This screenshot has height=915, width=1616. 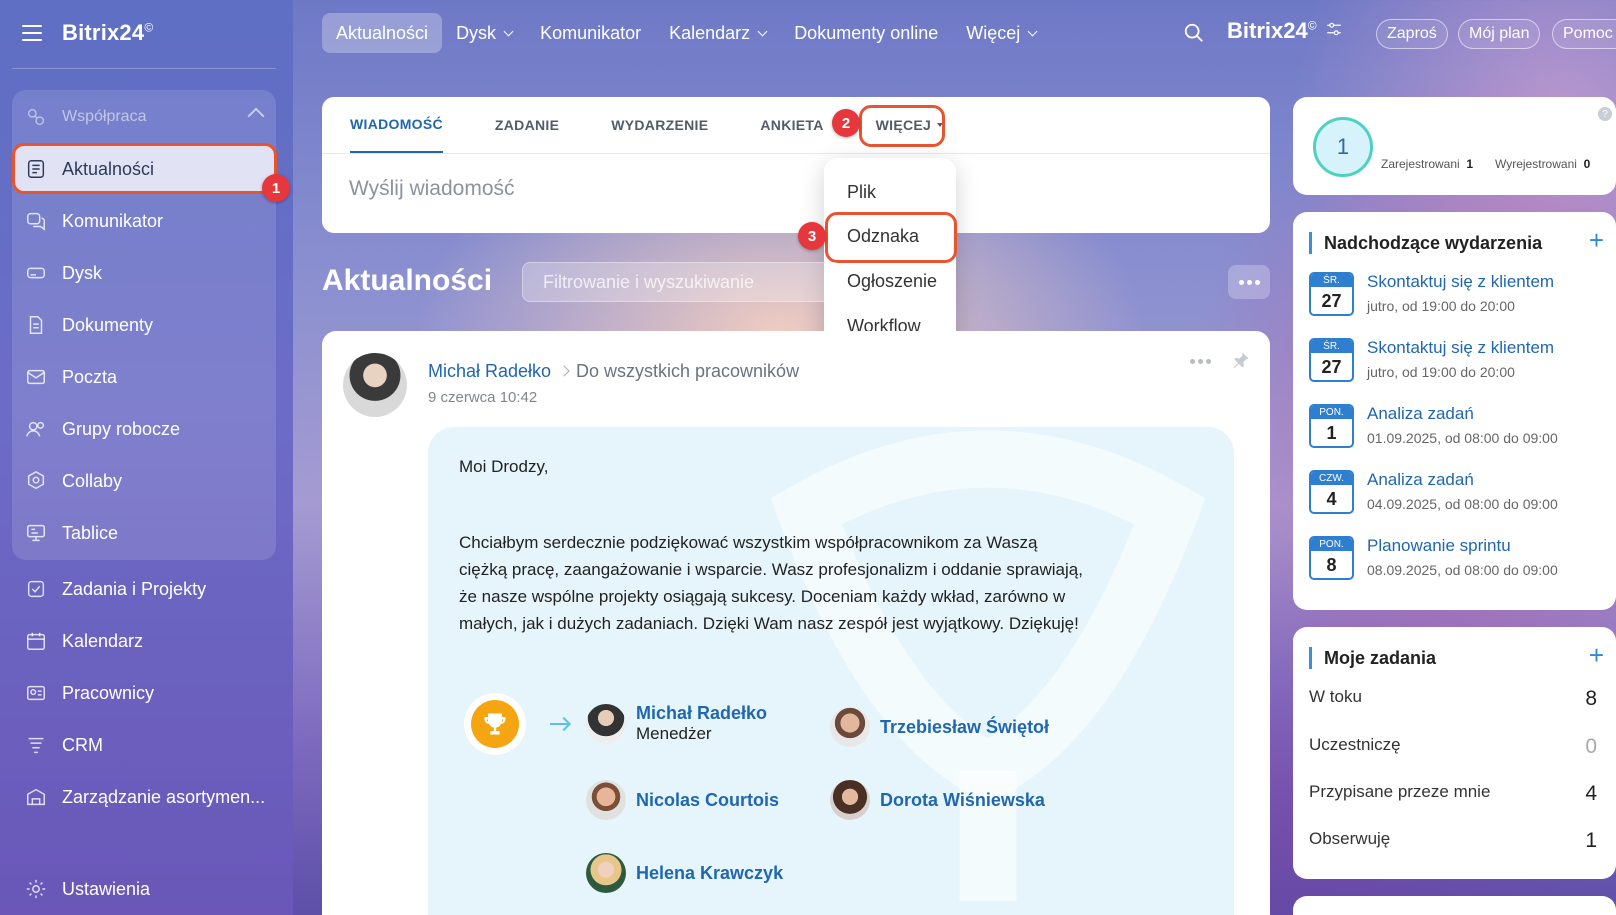 What do you see at coordinates (1334, 31) in the screenshot?
I see `settings-sliders-icon` at bounding box center [1334, 31].